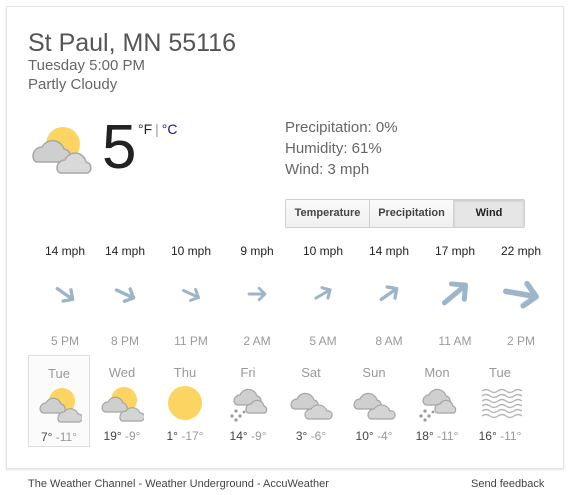 This screenshot has width=573, height=495. I want to click on day-name-label: Mon, so click(437, 372).